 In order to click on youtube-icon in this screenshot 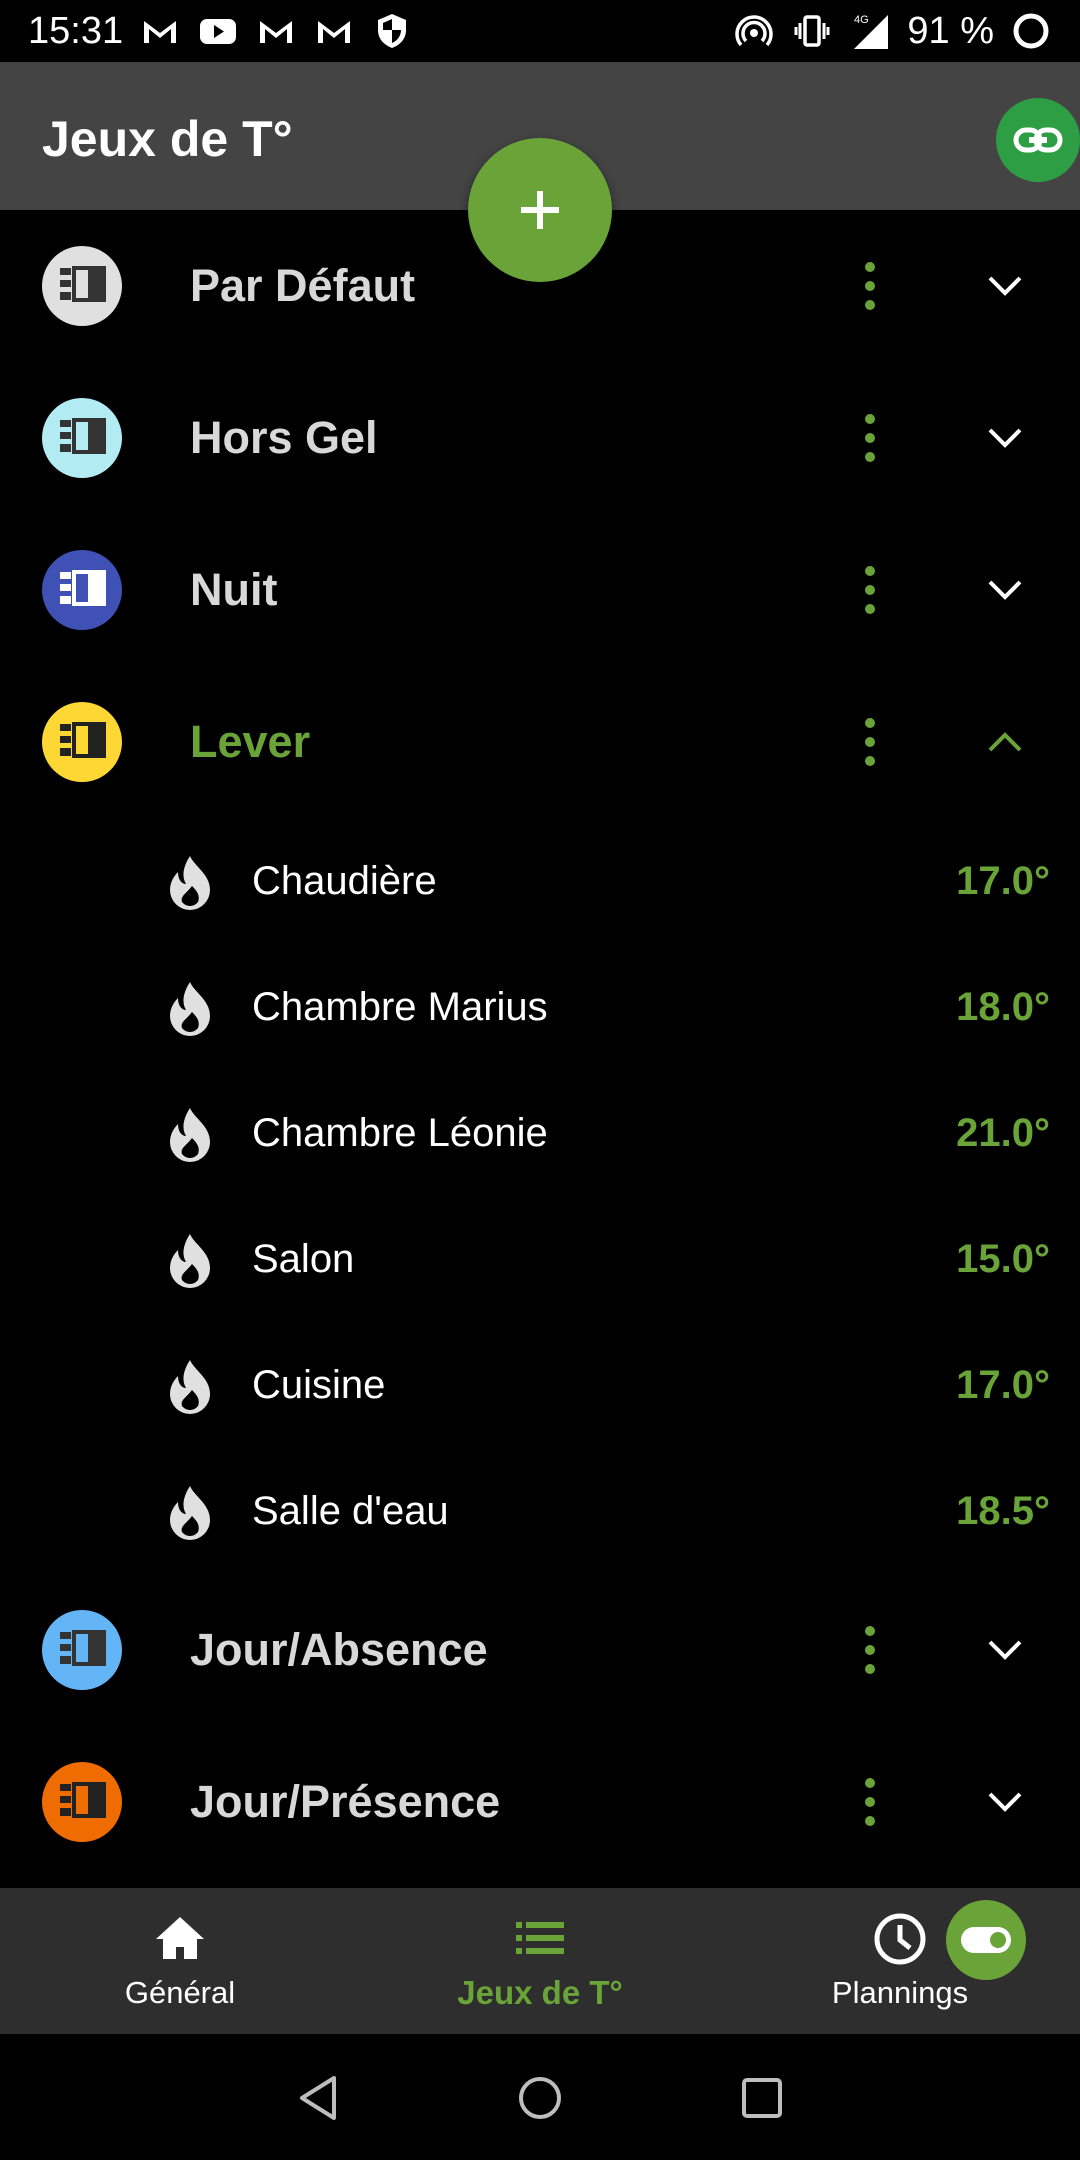, I will do `click(218, 31)`.